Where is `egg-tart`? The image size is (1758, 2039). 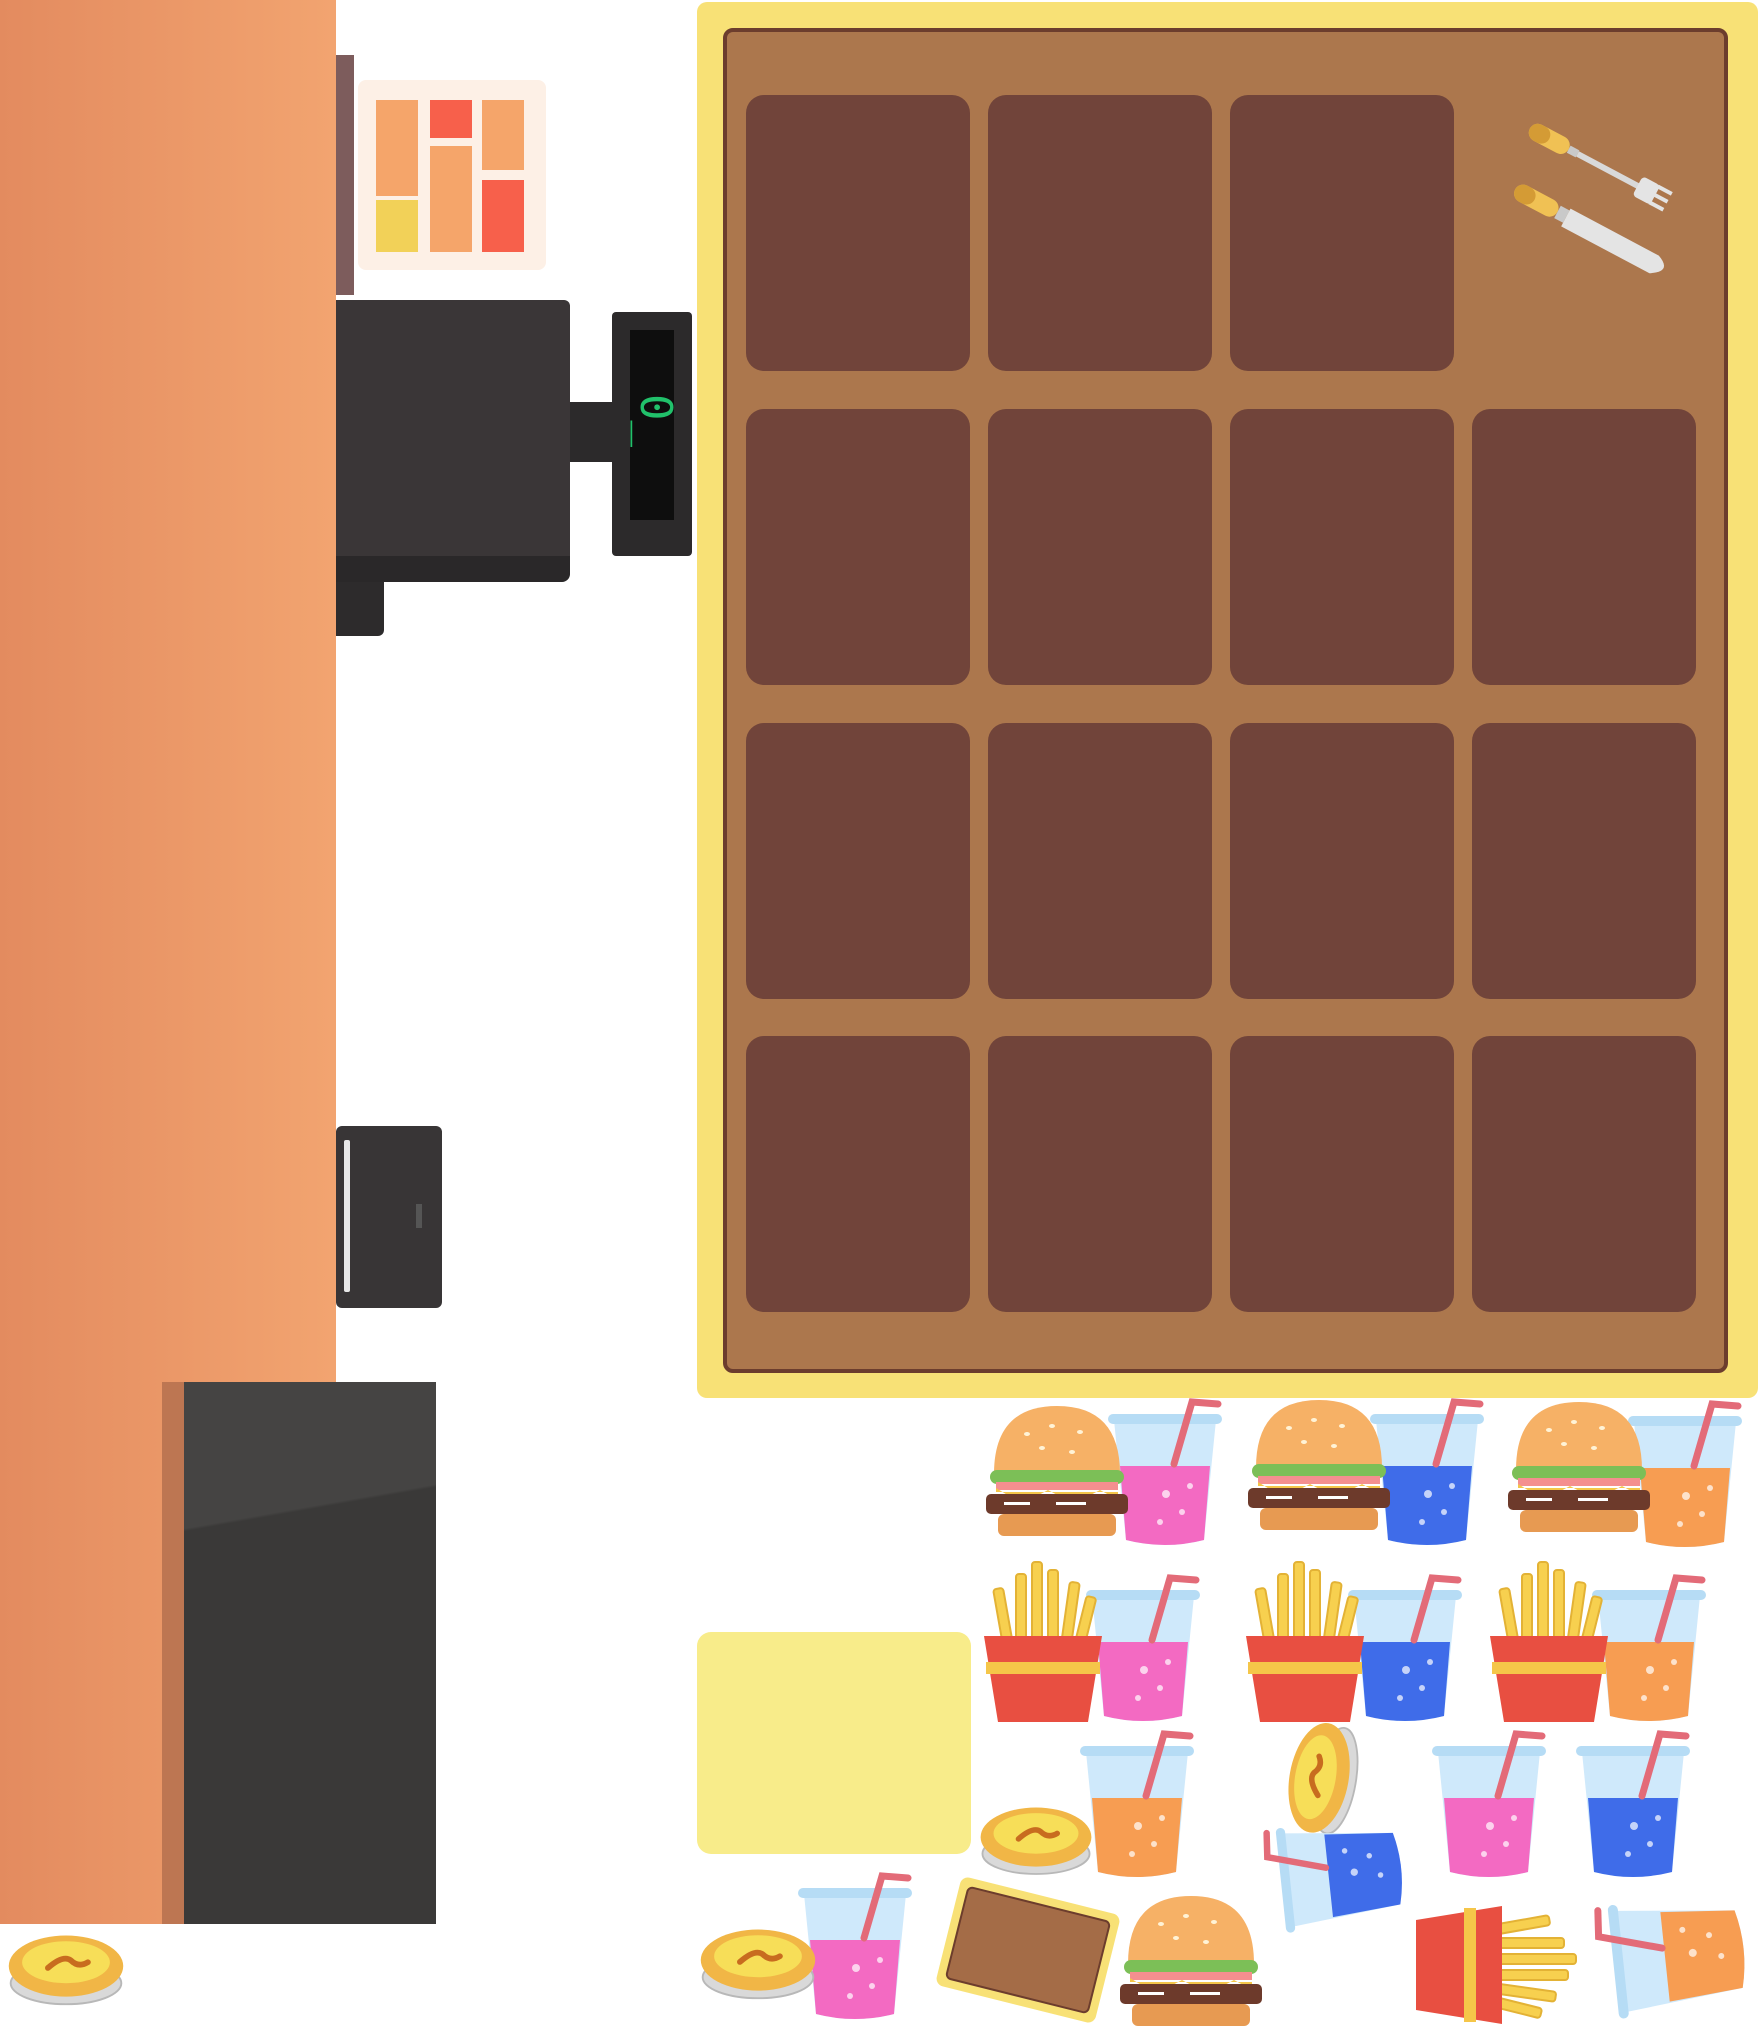
egg-tart is located at coordinates (1036, 1838).